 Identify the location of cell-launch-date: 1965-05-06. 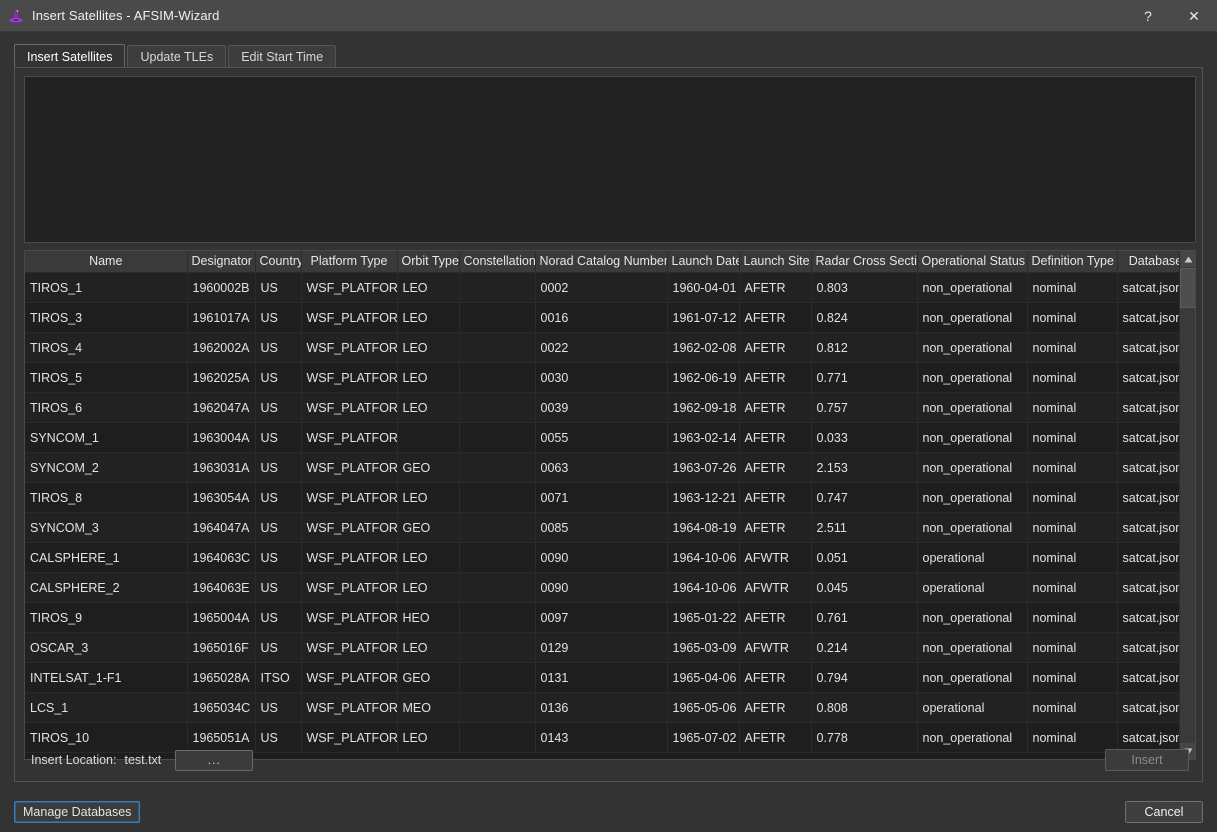
(703, 707).